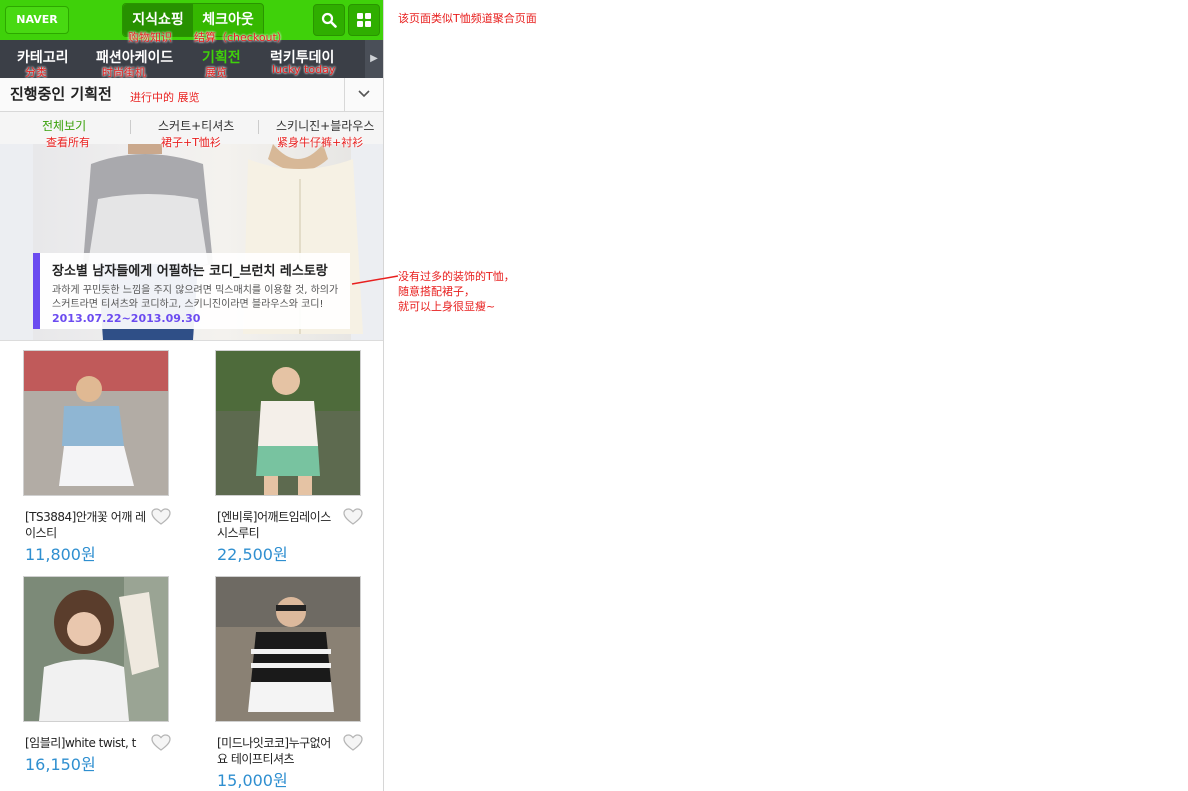 The width and height of the screenshot is (1188, 791). What do you see at coordinates (150, 37) in the screenshot?
I see `annotation-shopping-knowledge: 购物知识` at bounding box center [150, 37].